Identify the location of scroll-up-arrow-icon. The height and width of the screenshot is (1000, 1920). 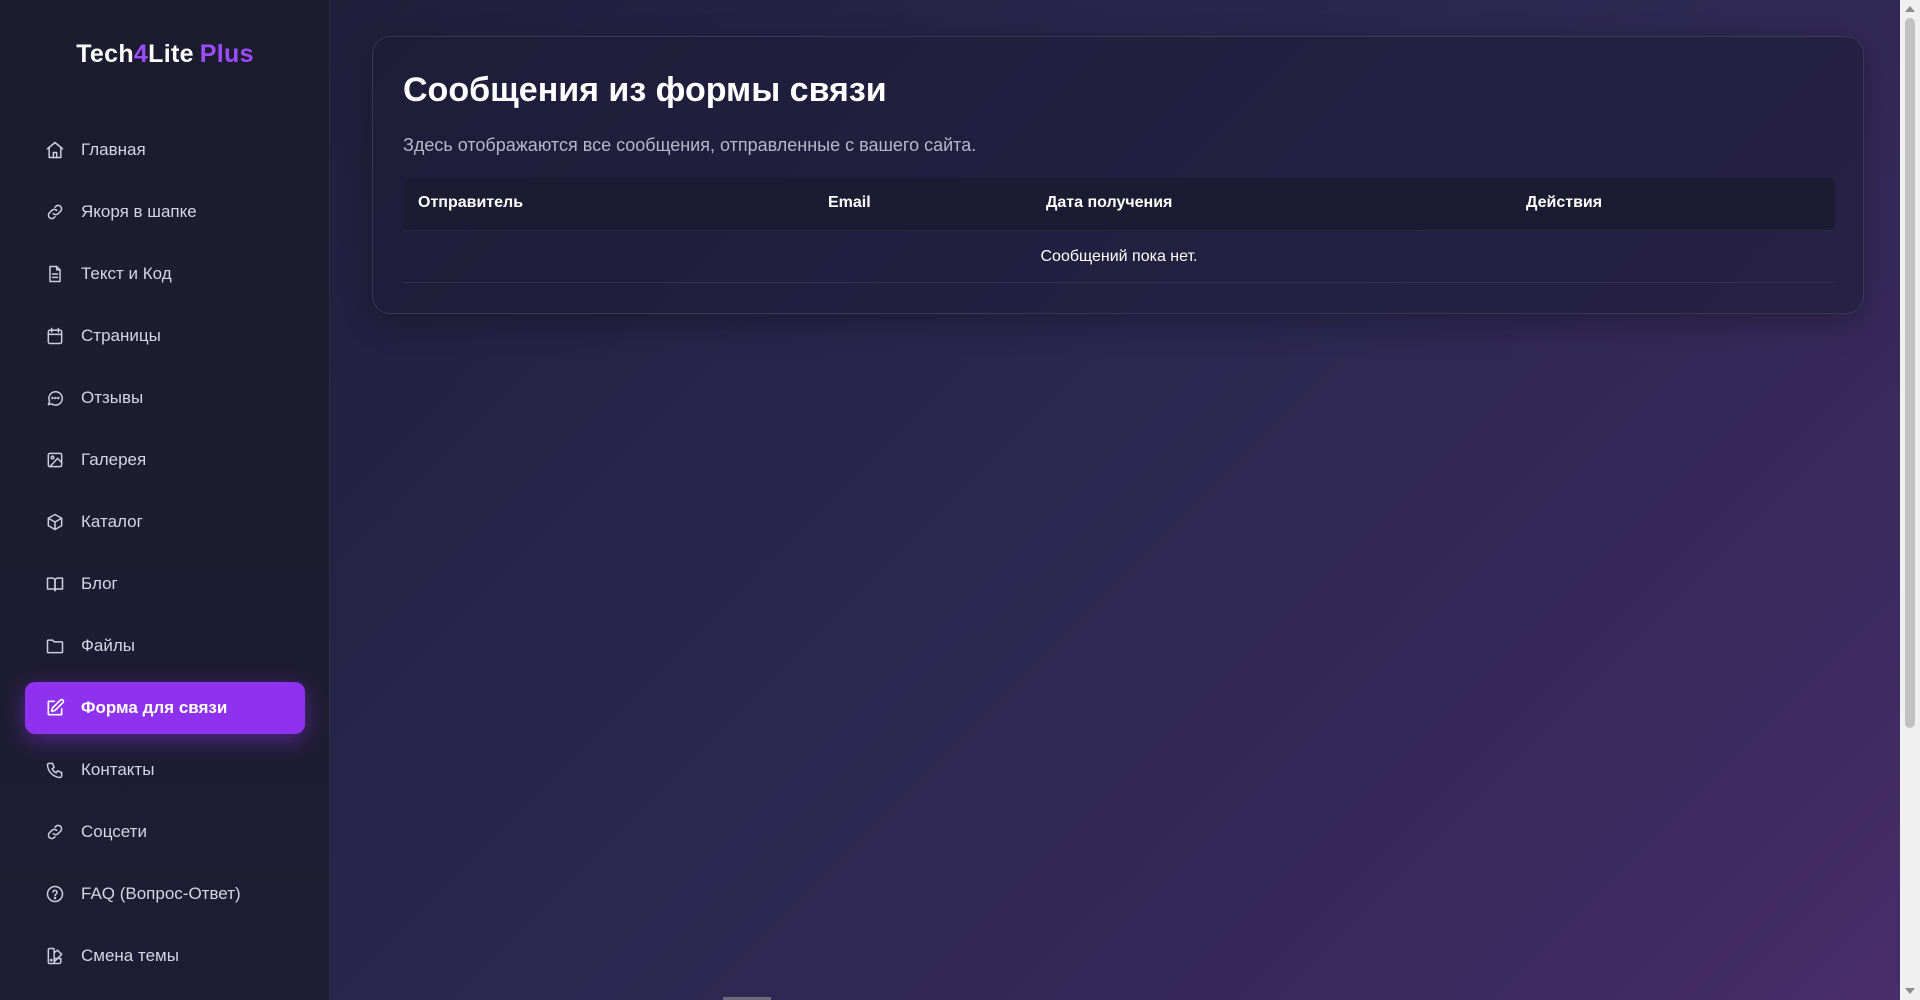
(1910, 9).